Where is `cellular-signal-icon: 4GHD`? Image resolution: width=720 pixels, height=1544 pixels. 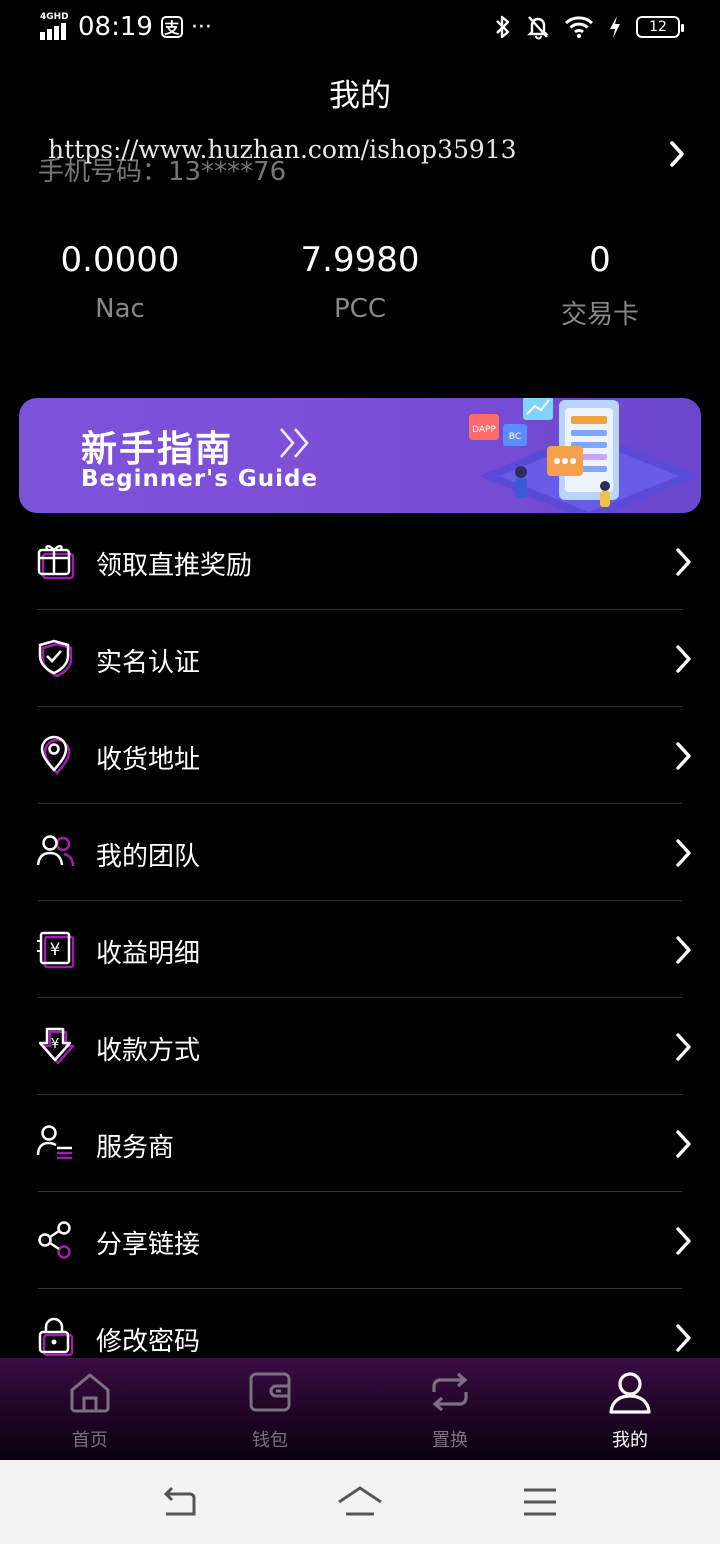
cellular-signal-icon: 4GHD is located at coordinates (55, 26).